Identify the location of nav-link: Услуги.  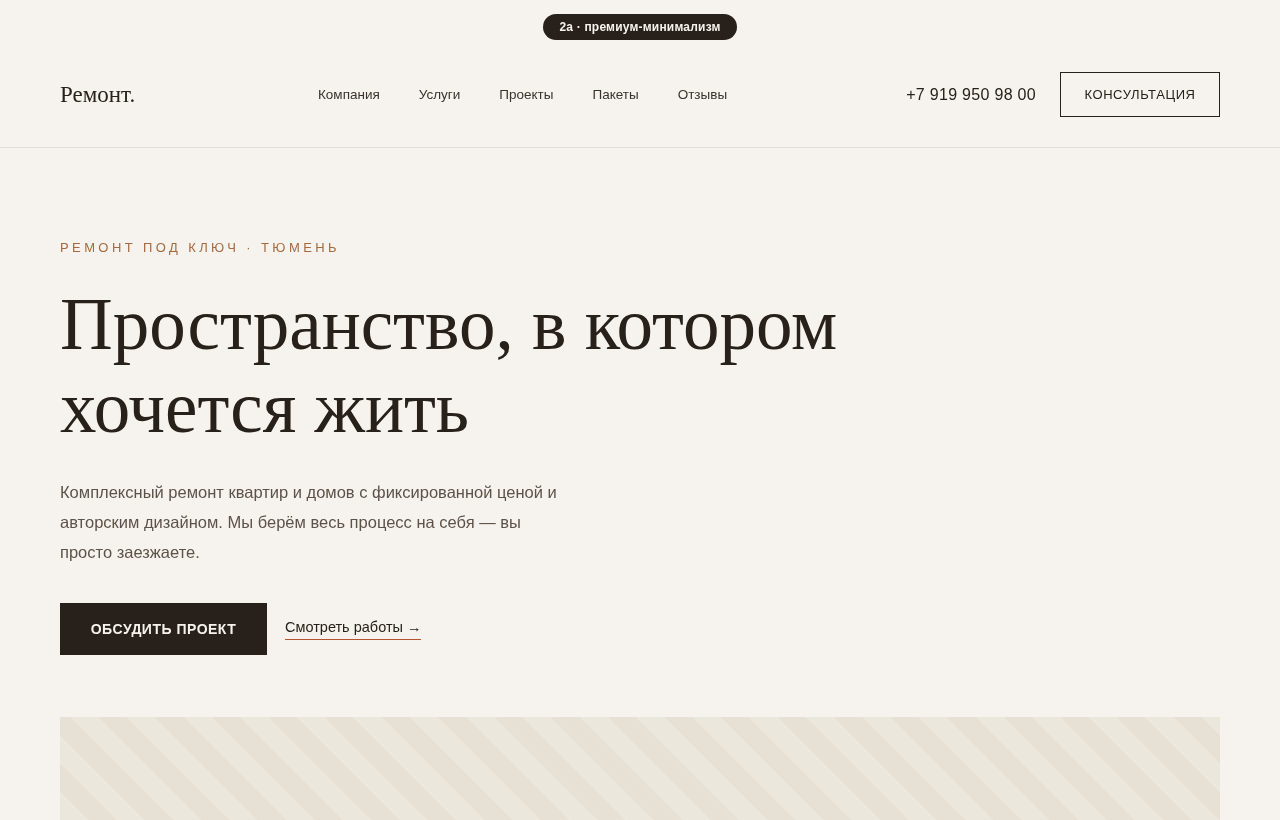
(439, 94).